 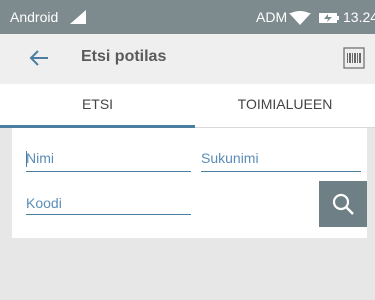 I want to click on code-underline, so click(x=108, y=214).